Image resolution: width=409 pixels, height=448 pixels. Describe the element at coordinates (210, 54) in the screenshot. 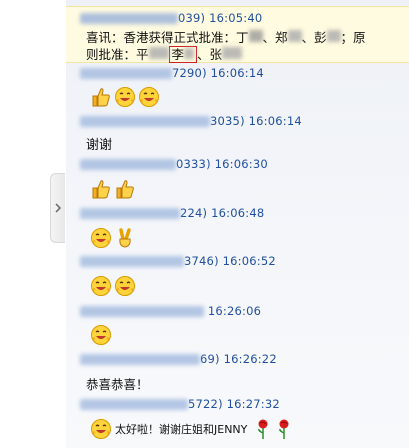

I see `announcement-text: 、张` at that location.